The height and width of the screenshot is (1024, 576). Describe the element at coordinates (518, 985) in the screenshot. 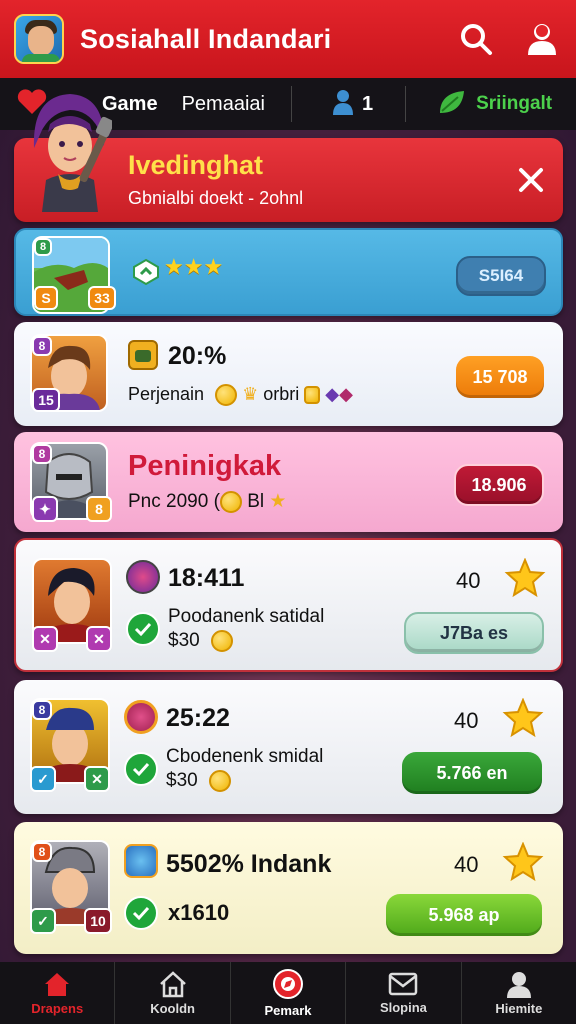

I see `user-icon` at that location.